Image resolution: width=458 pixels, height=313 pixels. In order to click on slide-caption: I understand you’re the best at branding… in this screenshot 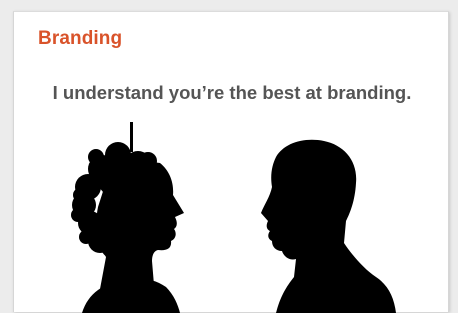, I will do `click(232, 92)`.